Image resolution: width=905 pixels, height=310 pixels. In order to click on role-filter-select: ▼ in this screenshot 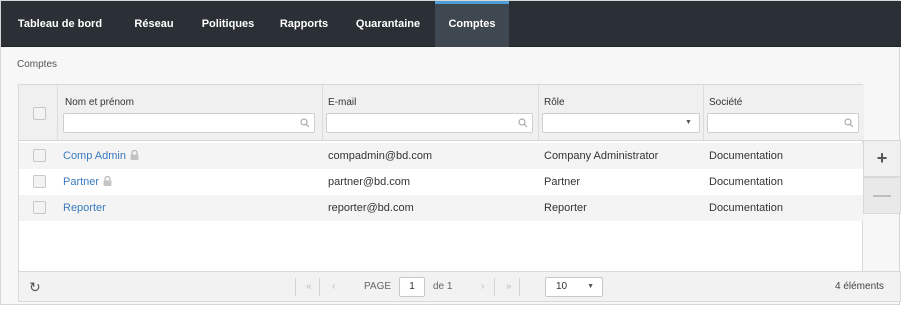, I will do `click(621, 123)`.